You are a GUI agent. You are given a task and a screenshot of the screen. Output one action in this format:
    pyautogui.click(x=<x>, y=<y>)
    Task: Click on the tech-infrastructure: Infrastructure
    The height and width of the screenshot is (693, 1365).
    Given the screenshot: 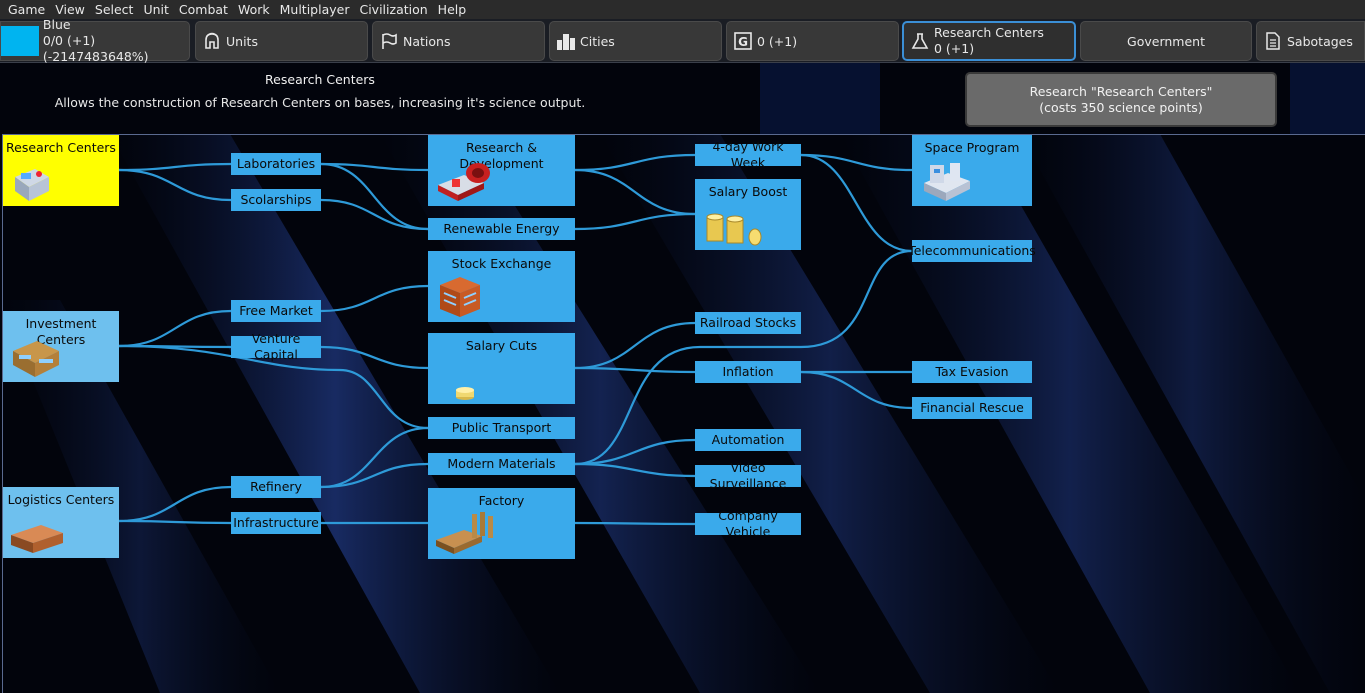 What is the action you would take?
    pyautogui.click(x=276, y=523)
    